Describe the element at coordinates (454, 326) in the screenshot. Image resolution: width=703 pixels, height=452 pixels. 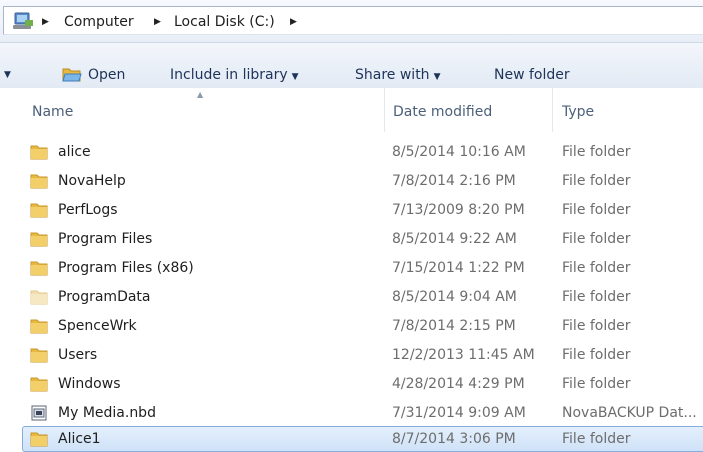
I see `file-date: 7/8/2014 2:15 PM` at that location.